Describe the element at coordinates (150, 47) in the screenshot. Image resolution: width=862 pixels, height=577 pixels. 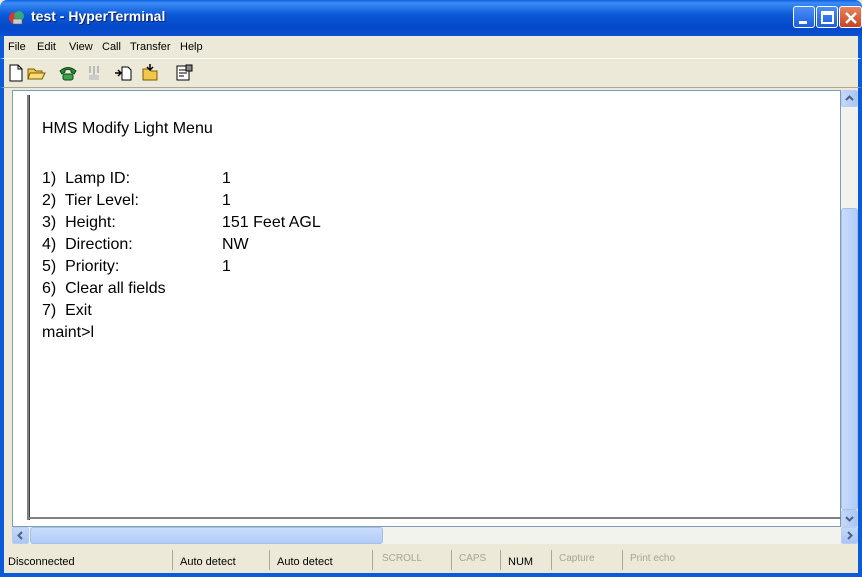
I see `menu-transfer: Transfer` at that location.